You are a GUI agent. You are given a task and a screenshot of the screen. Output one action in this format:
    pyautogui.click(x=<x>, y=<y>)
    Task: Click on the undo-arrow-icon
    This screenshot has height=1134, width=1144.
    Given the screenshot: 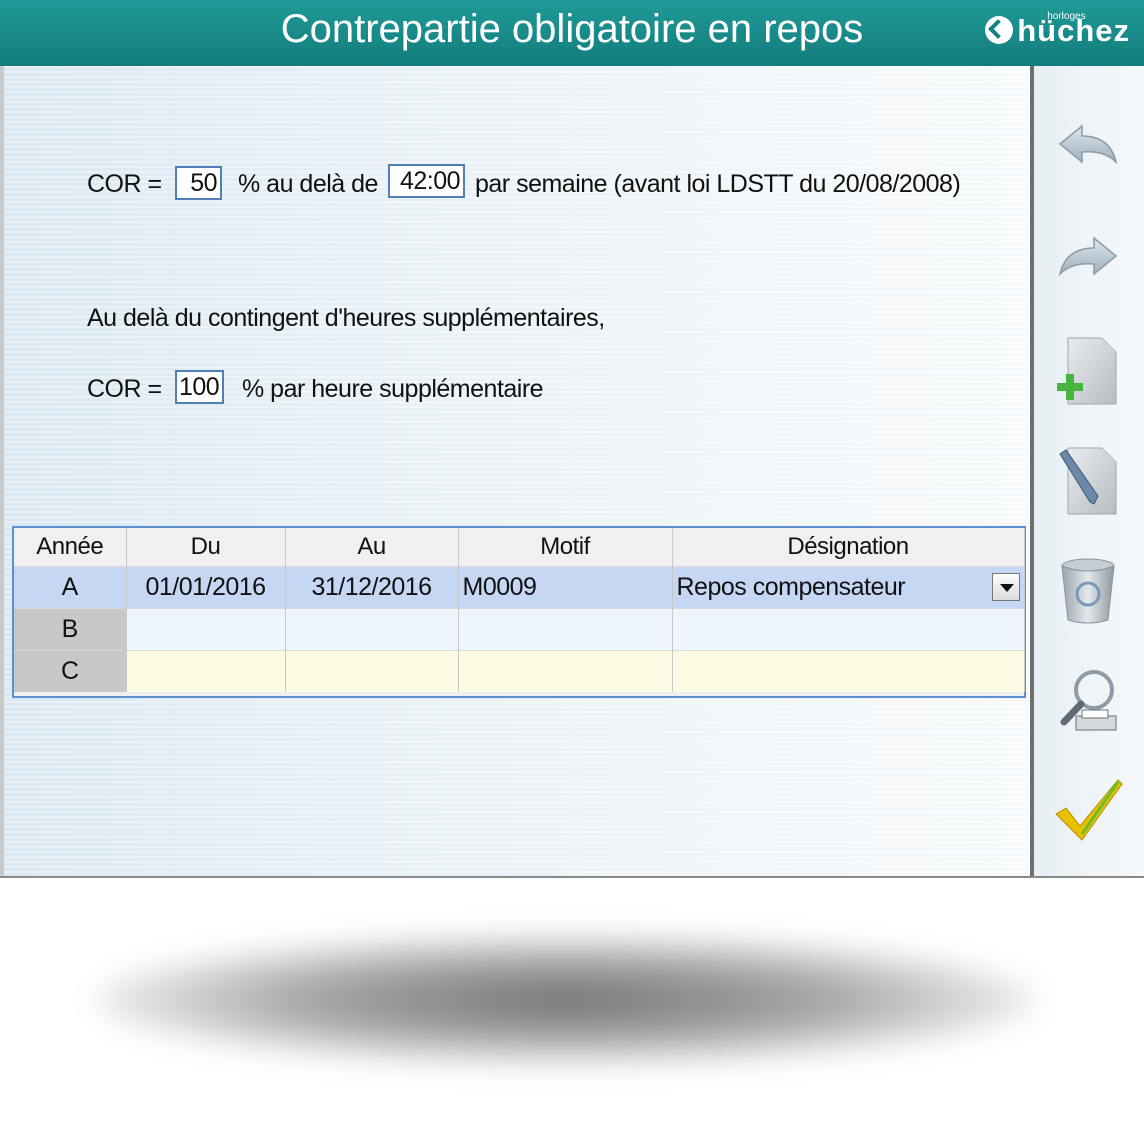 What is the action you would take?
    pyautogui.click(x=1088, y=150)
    